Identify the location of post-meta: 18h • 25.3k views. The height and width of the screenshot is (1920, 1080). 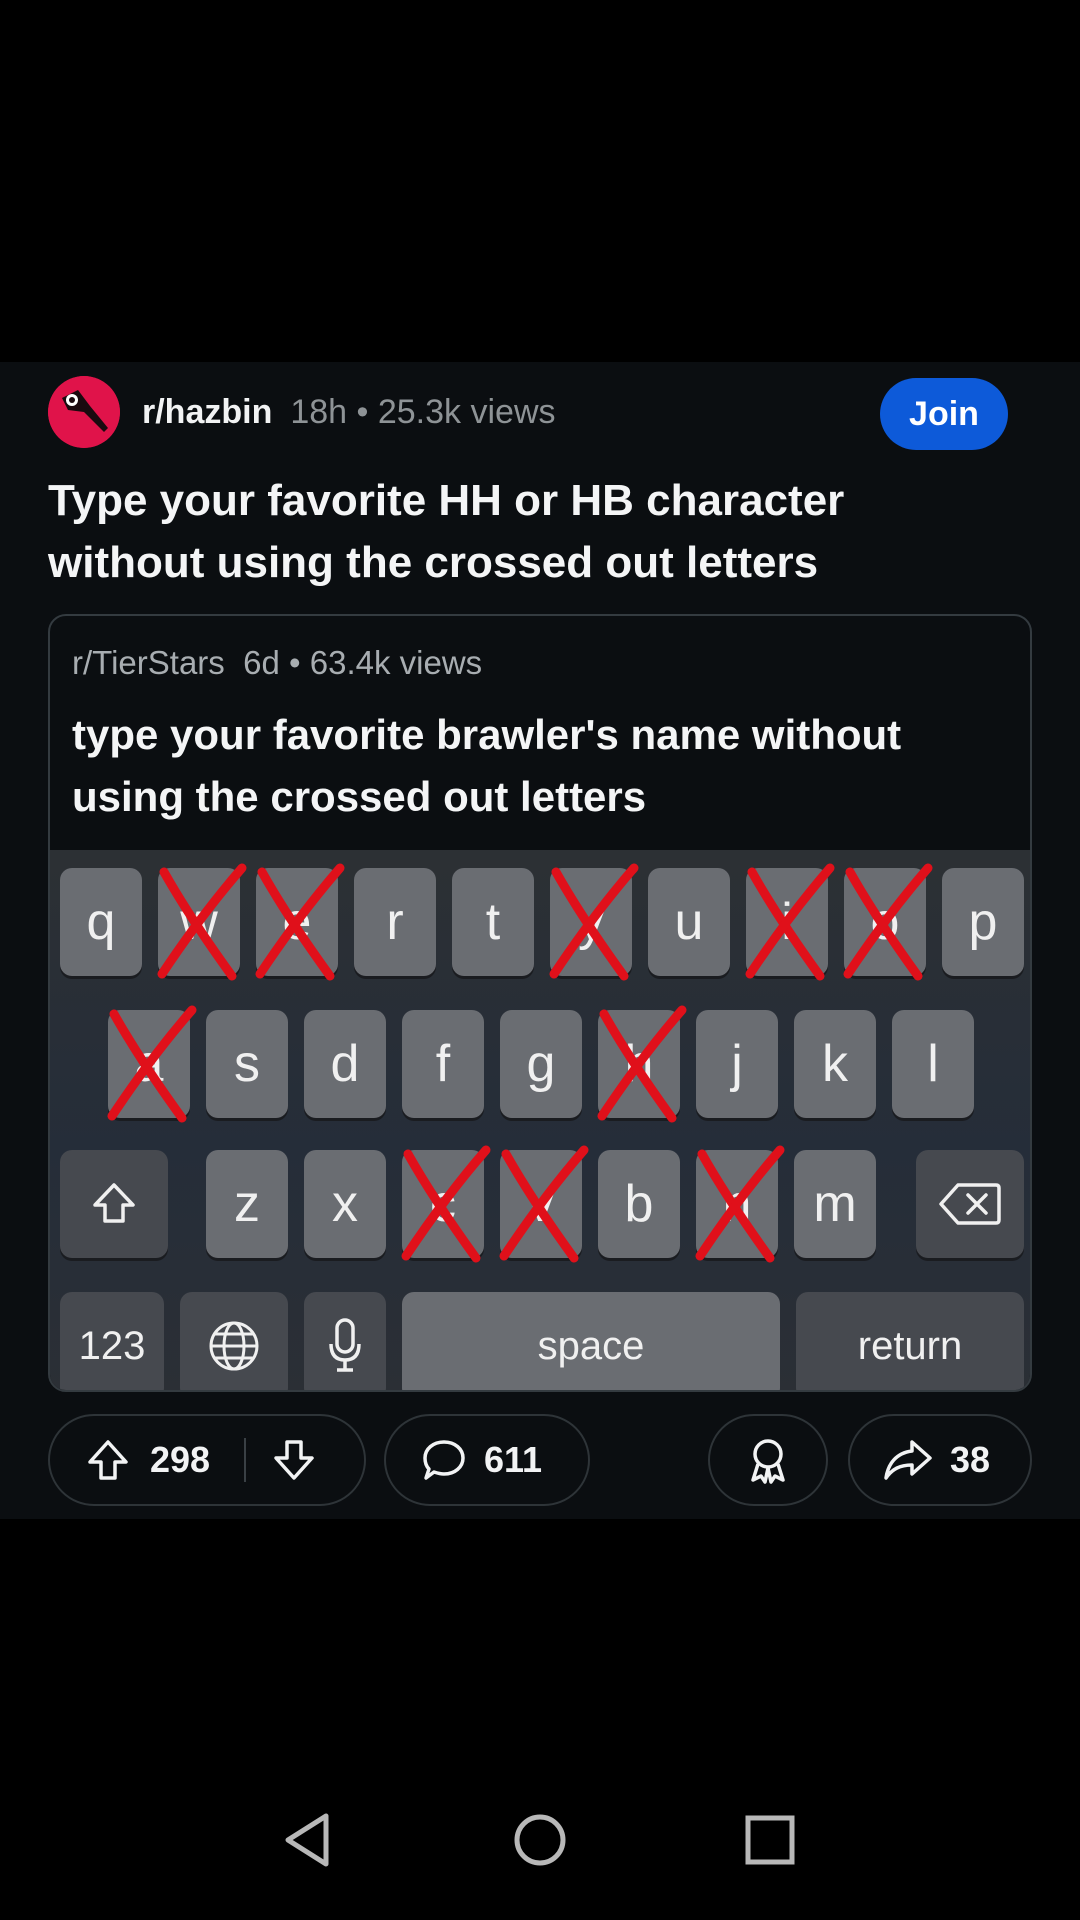
(423, 411).